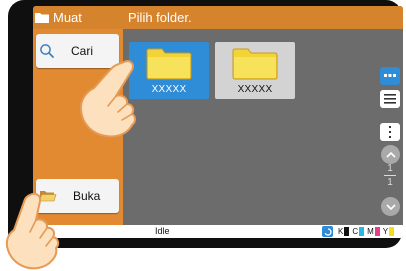 Image resolution: width=406 pixels, height=271 pixels. I want to click on search-button-label: Cari, so click(82, 51).